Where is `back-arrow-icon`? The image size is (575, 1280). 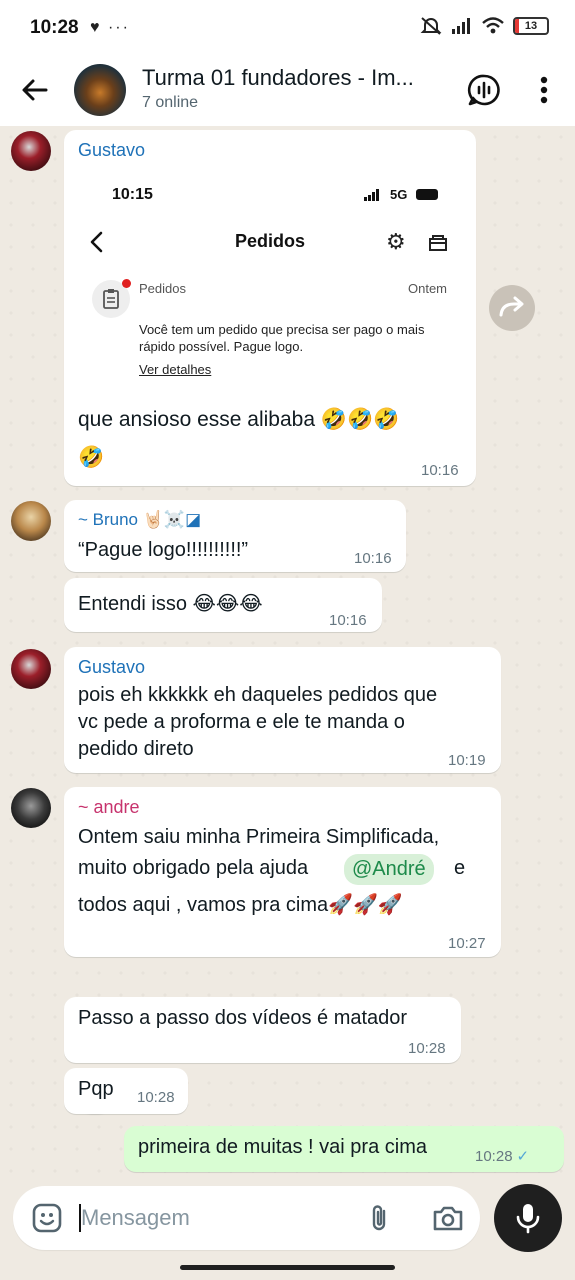
back-arrow-icon is located at coordinates (35, 90).